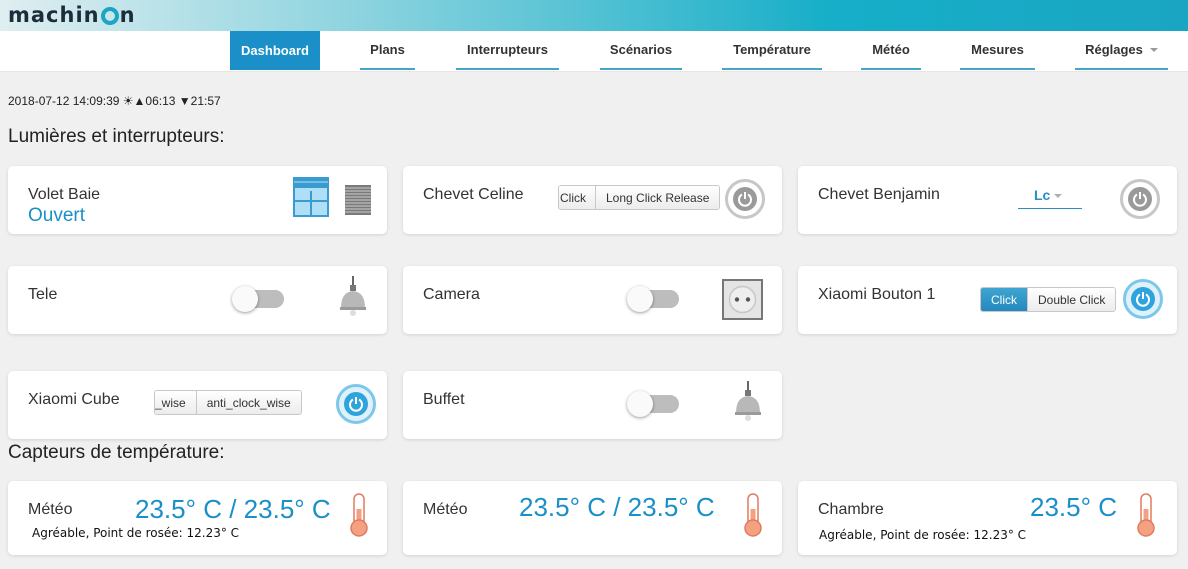 Image resolution: width=1188 pixels, height=569 pixels. What do you see at coordinates (444, 399) in the screenshot?
I see `device-name: Buffet` at bounding box center [444, 399].